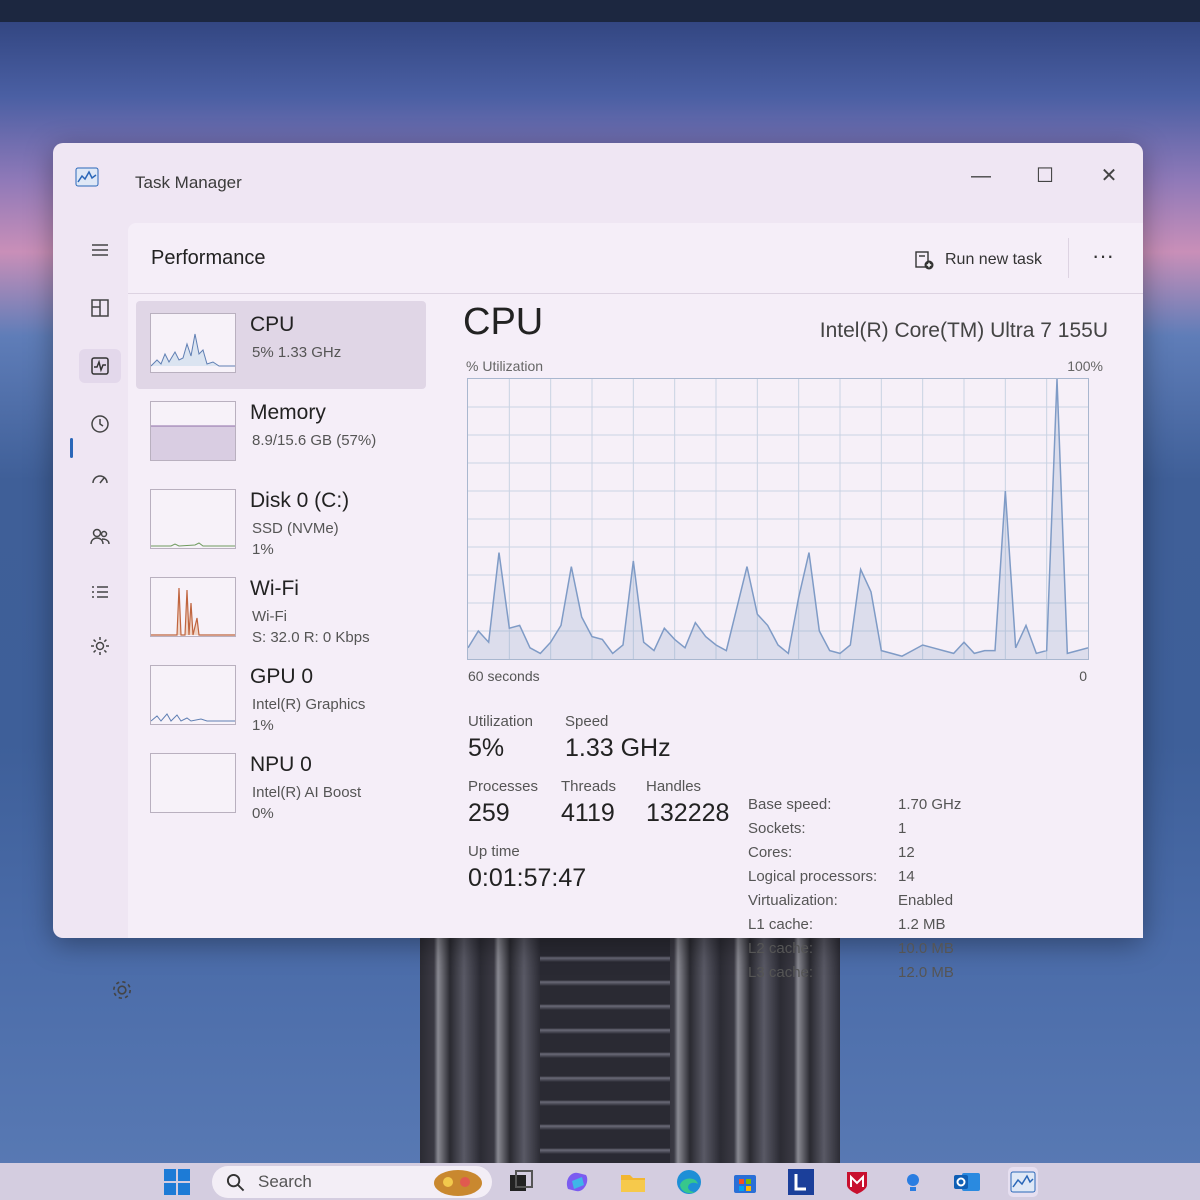  I want to click on stat-uptime: Up time 0:01:57:47, so click(527, 867).